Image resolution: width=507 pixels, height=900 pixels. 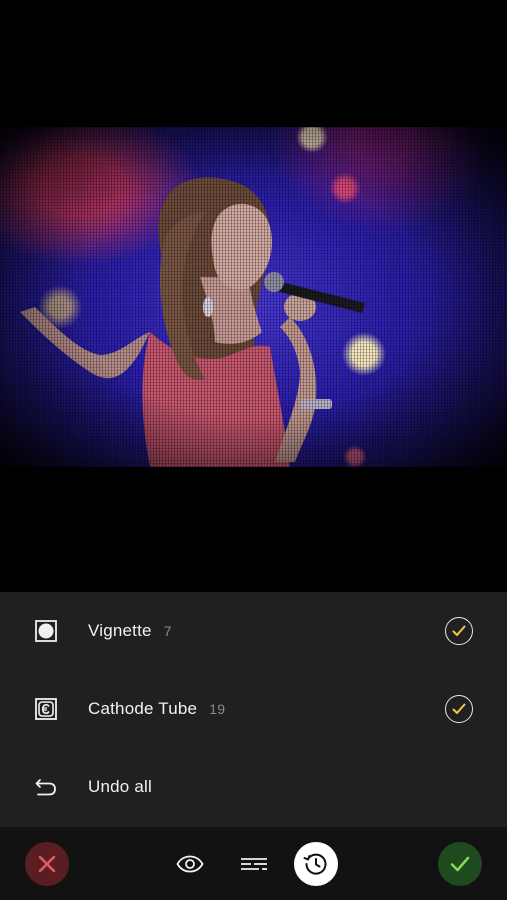 I want to click on history-item-cathode-tube: Cathode Tube 19, so click(x=253, y=709).